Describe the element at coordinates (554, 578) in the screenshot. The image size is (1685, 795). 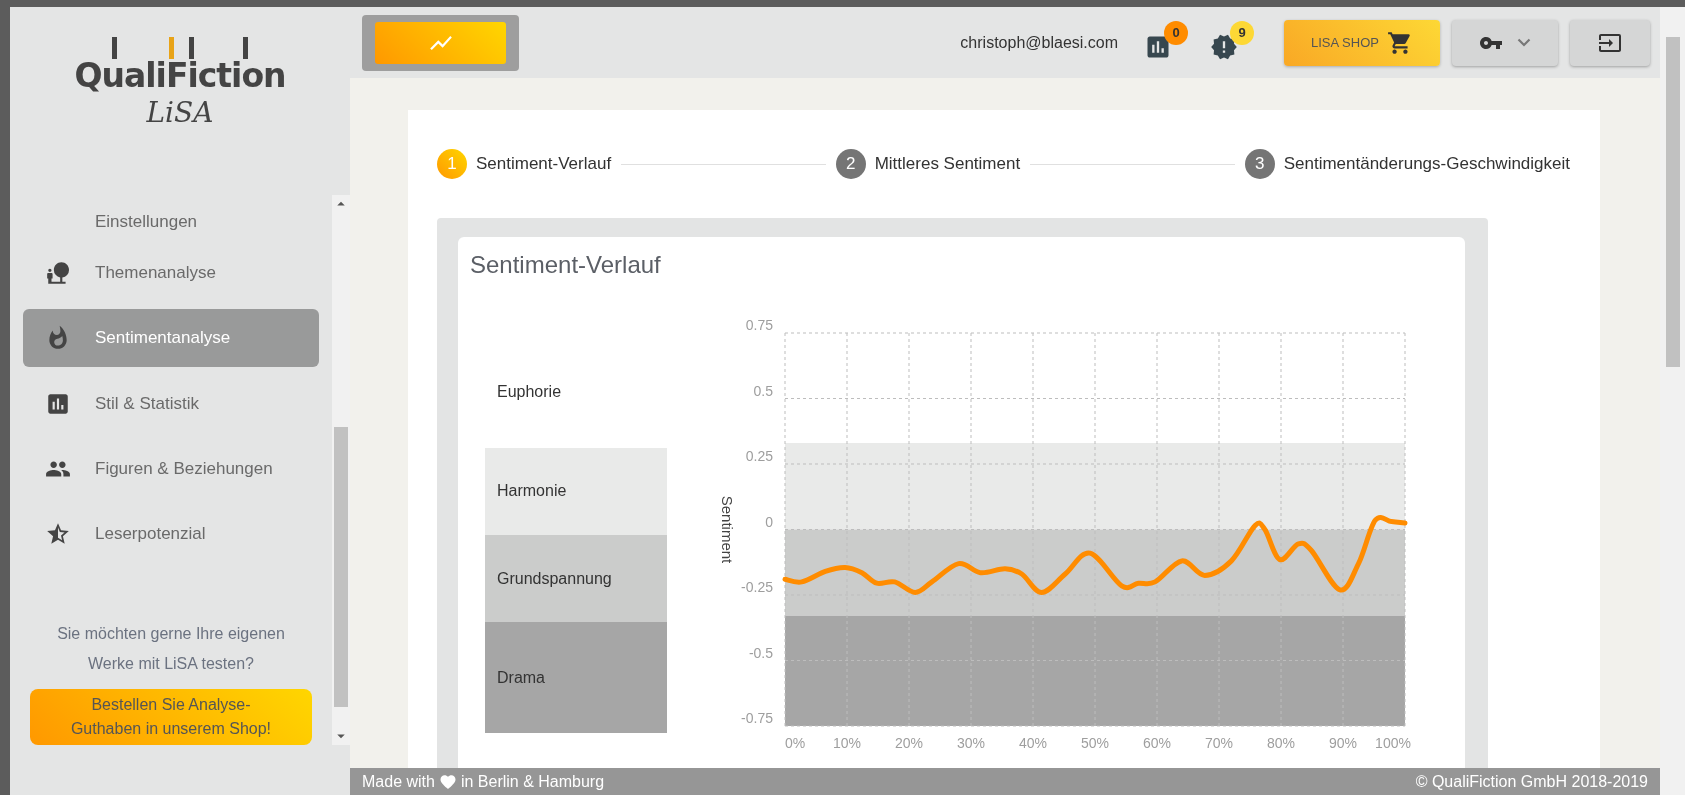
I see `zone-label: Grundspannung` at that location.